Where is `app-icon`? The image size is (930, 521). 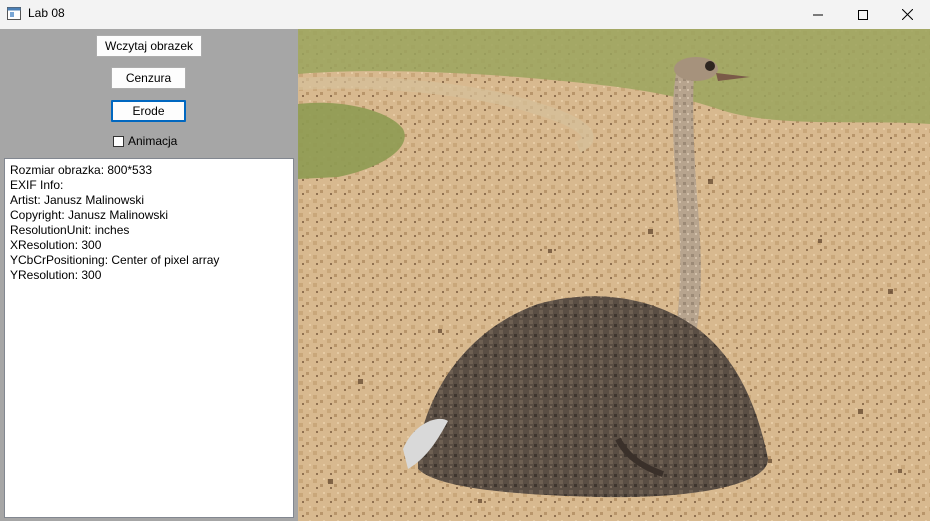
app-icon is located at coordinates (14, 13).